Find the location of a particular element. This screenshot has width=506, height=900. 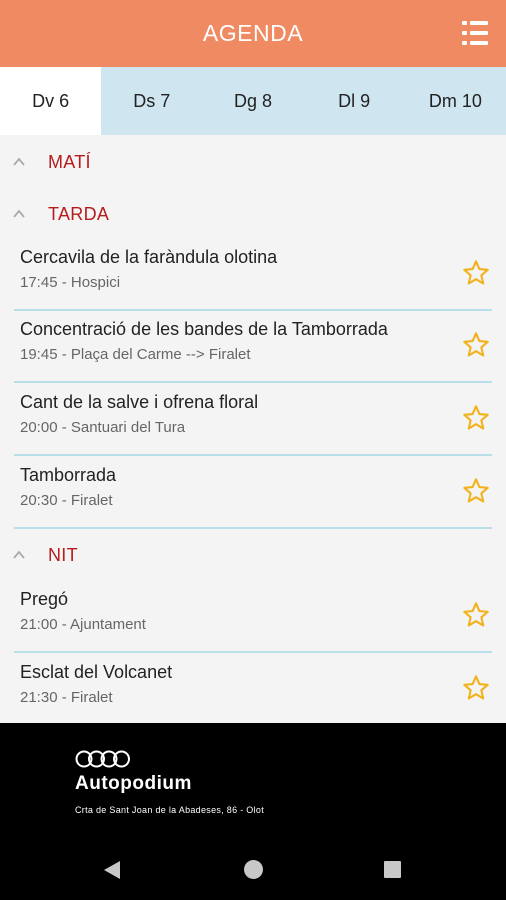

list-item: Esclat del Volcanet 21:30 - Firalet is located at coordinates (253, 689).